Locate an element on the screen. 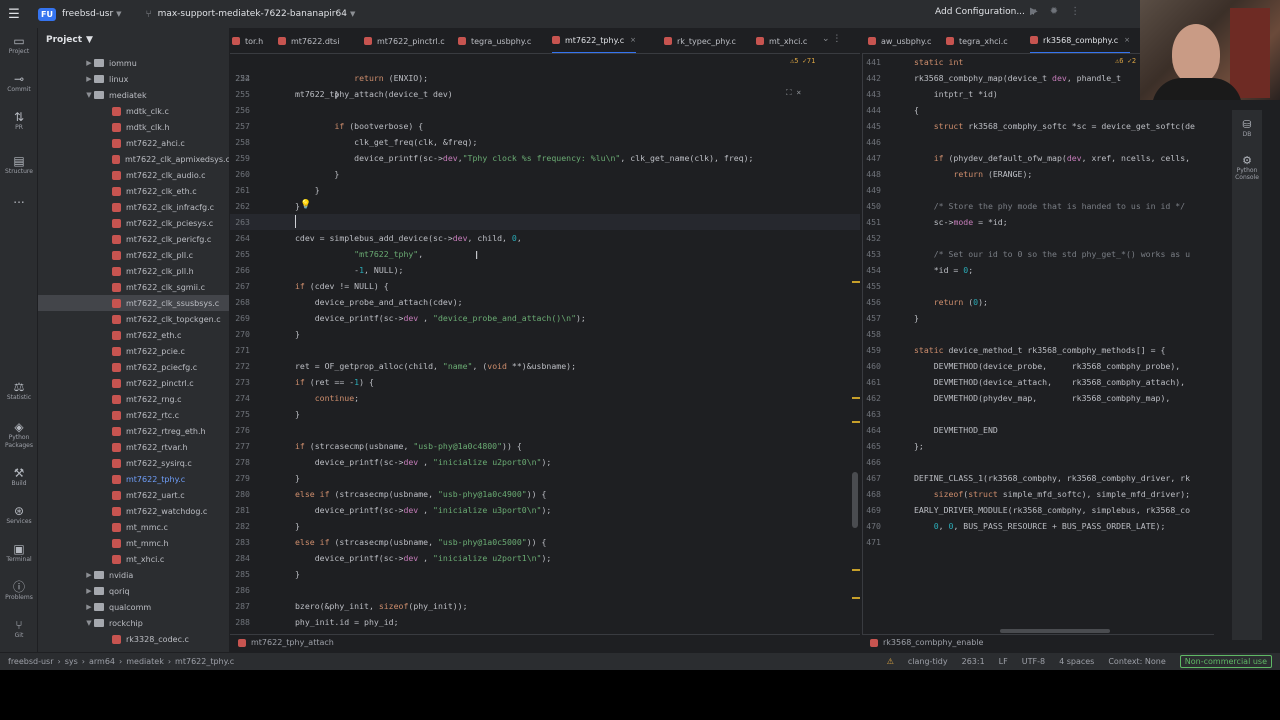 The height and width of the screenshot is (720, 1280). git-tool-button: ⑂ Git is located at coordinates (19, 629).